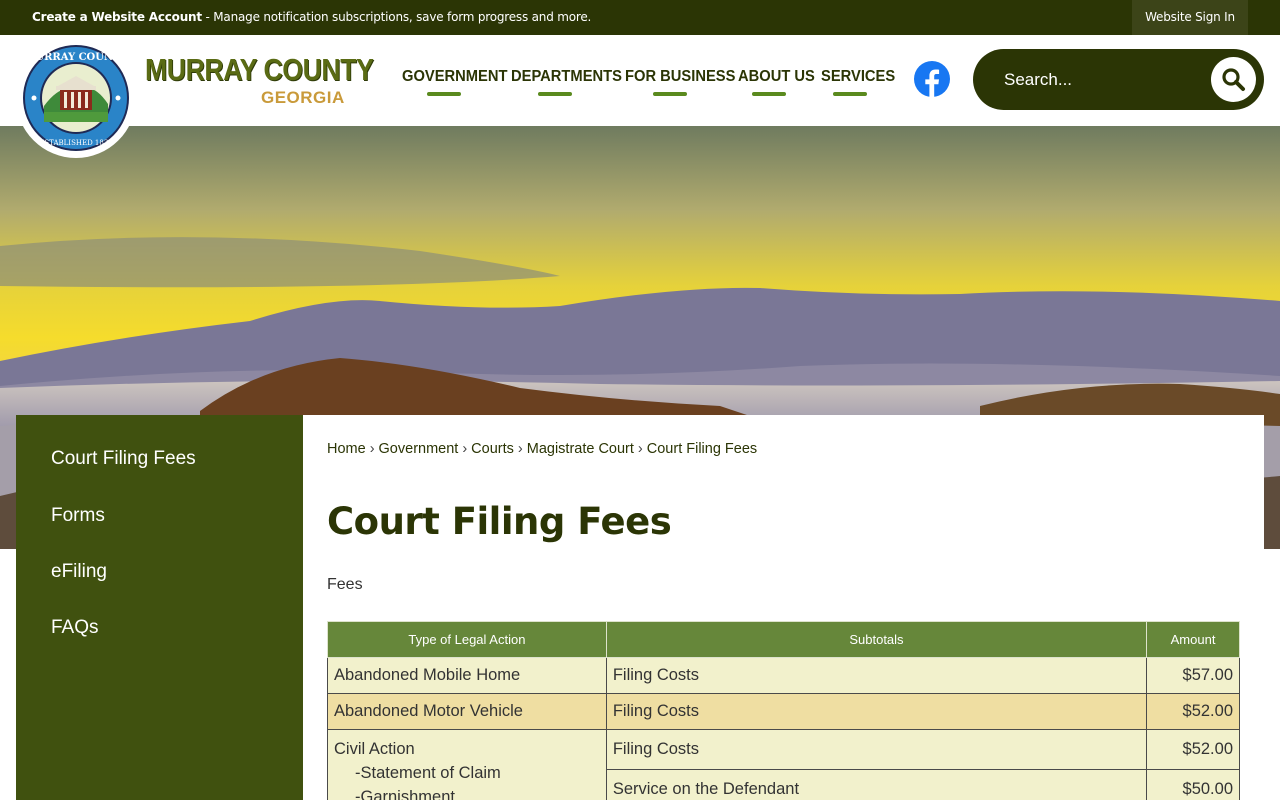 This screenshot has height=800, width=1280. Describe the element at coordinates (76, 57) in the screenshot. I see `seal-text-top: MURRAY COUNTY` at that location.